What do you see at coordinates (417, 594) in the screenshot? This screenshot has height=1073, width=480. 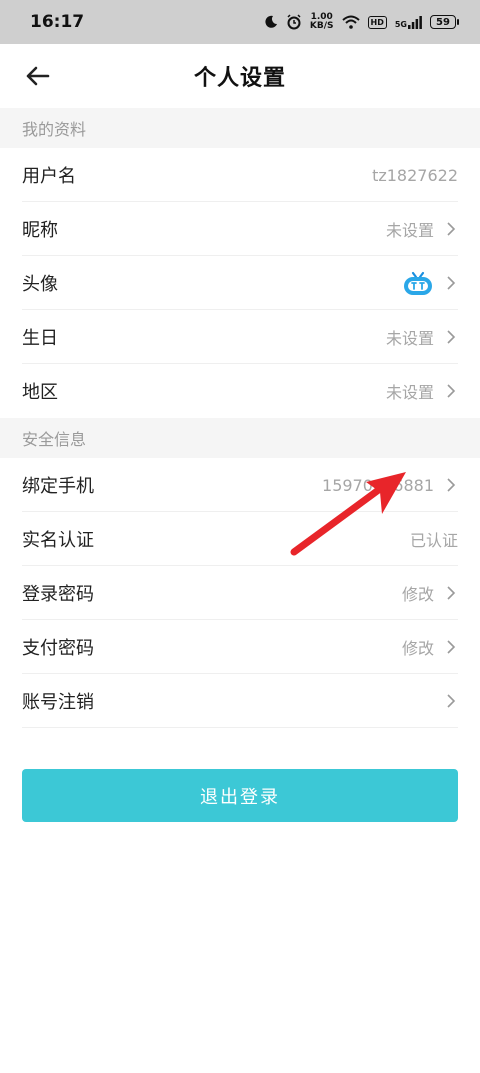 I see `row-value-login-password: 修改` at bounding box center [417, 594].